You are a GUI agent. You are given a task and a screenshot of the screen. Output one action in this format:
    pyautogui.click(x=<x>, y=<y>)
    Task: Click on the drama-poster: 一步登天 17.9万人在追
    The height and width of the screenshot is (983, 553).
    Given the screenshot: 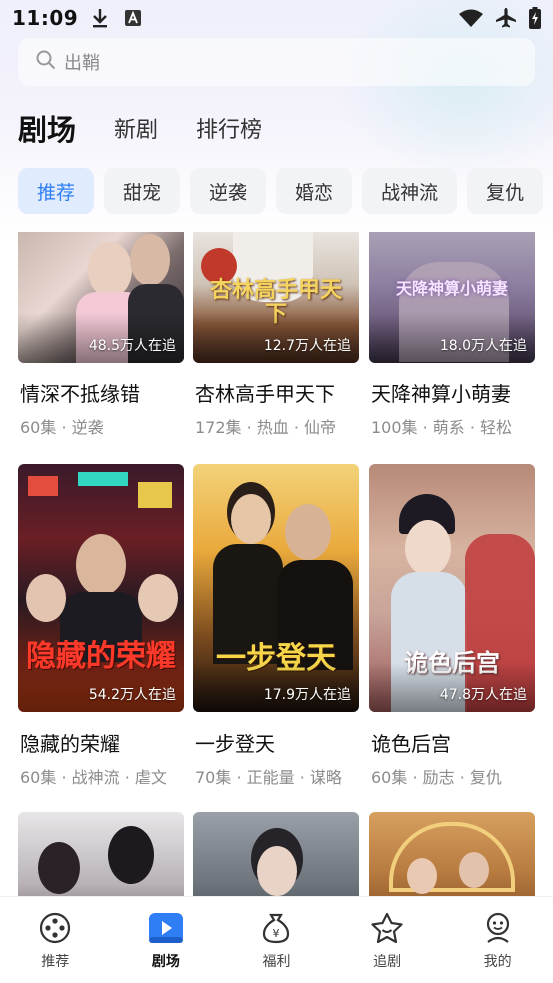 What is the action you would take?
    pyautogui.click(x=276, y=588)
    